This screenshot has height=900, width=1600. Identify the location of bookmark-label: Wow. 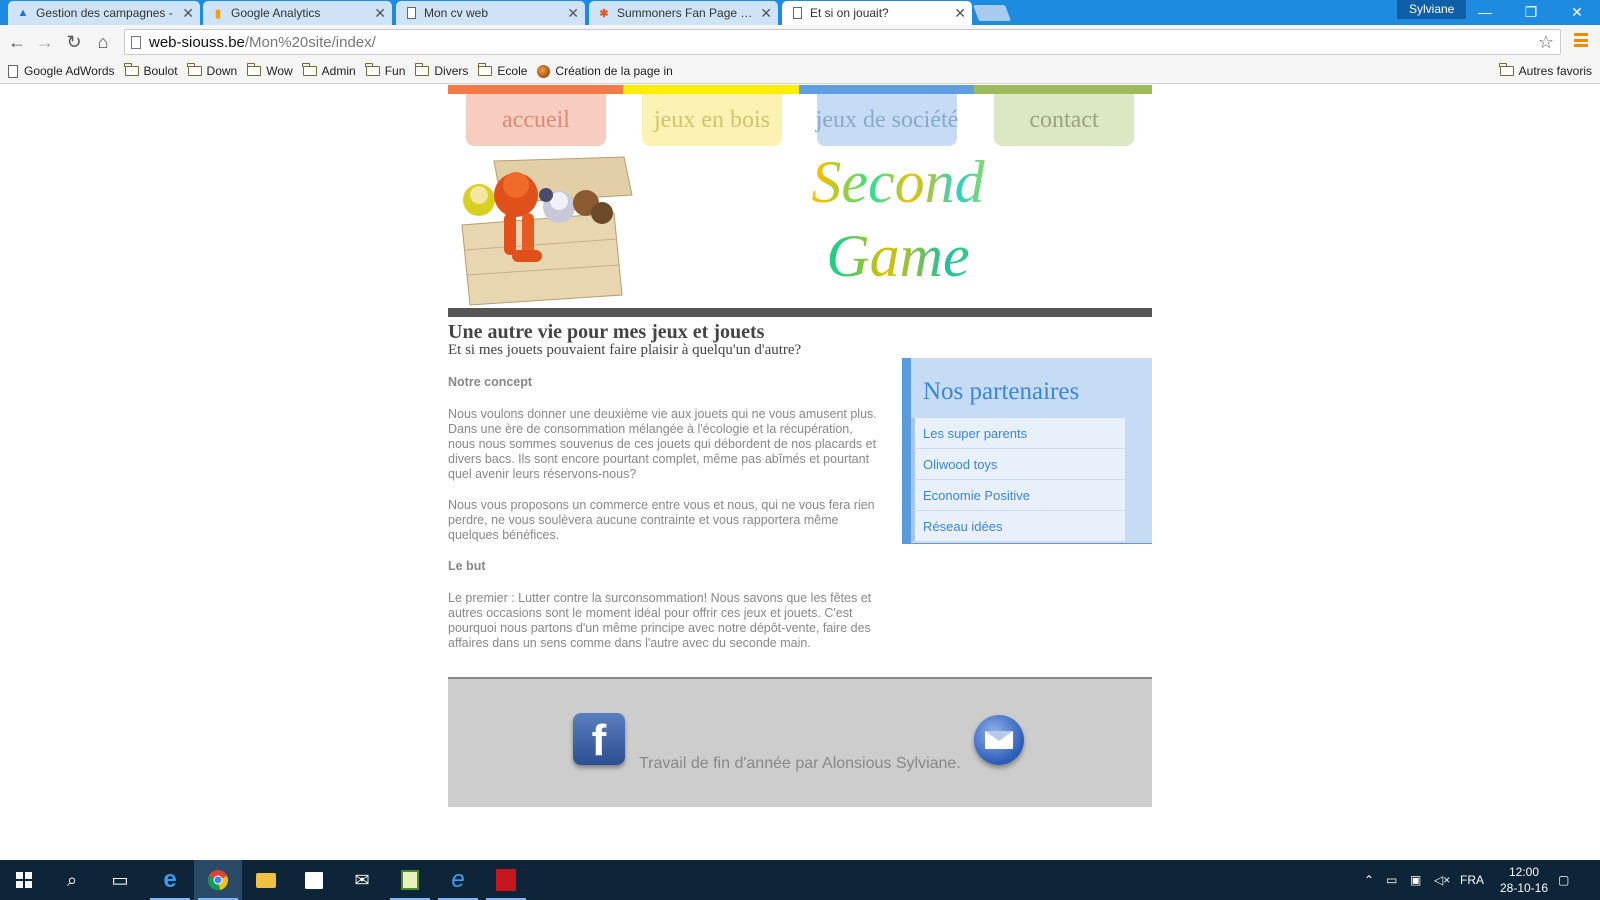
(279, 71).